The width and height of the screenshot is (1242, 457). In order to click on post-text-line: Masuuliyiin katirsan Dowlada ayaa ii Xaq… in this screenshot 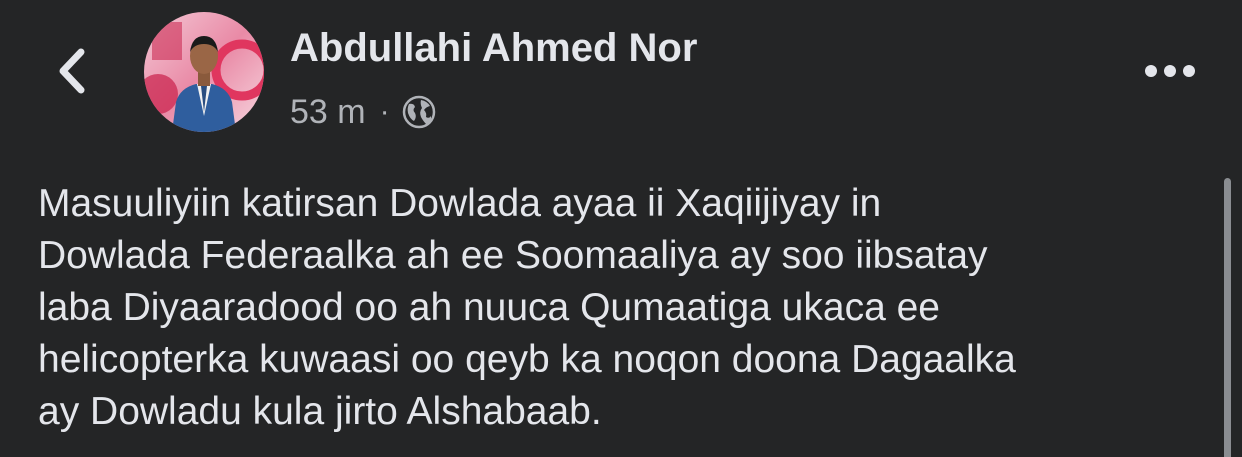, I will do `click(460, 203)`.